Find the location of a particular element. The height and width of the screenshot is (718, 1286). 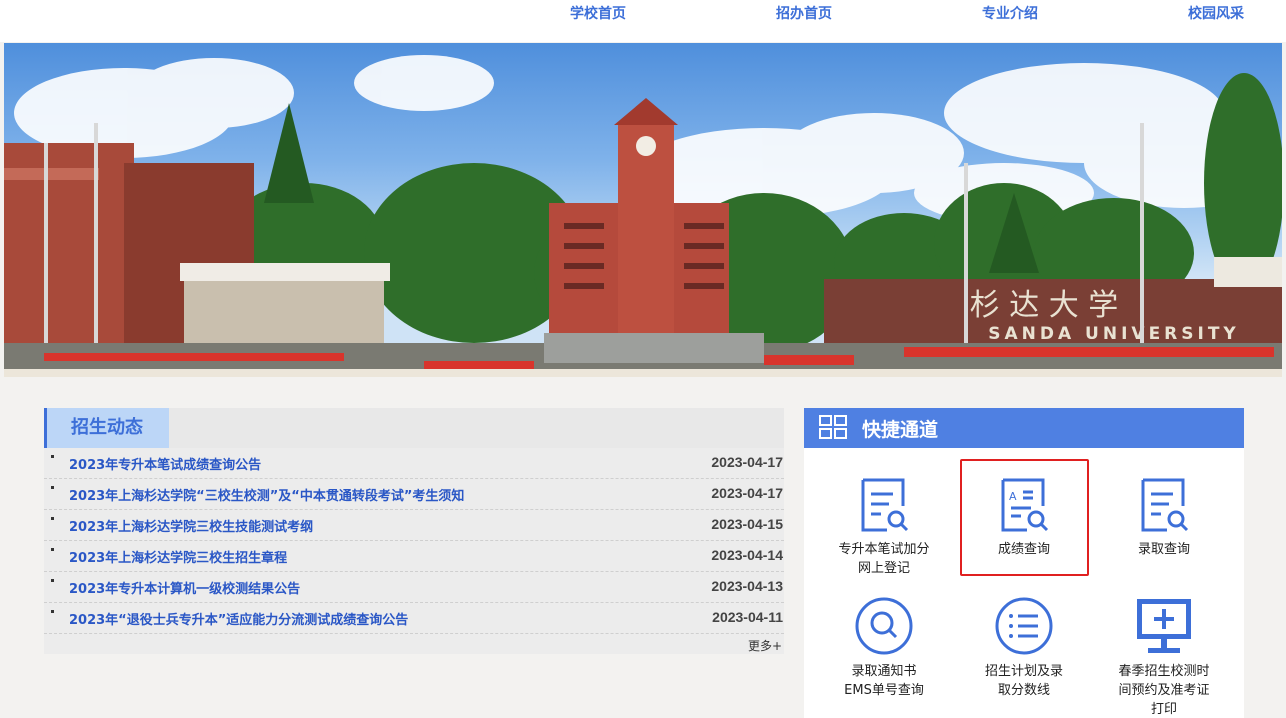

news-more-link: 更多+ is located at coordinates (765, 645).